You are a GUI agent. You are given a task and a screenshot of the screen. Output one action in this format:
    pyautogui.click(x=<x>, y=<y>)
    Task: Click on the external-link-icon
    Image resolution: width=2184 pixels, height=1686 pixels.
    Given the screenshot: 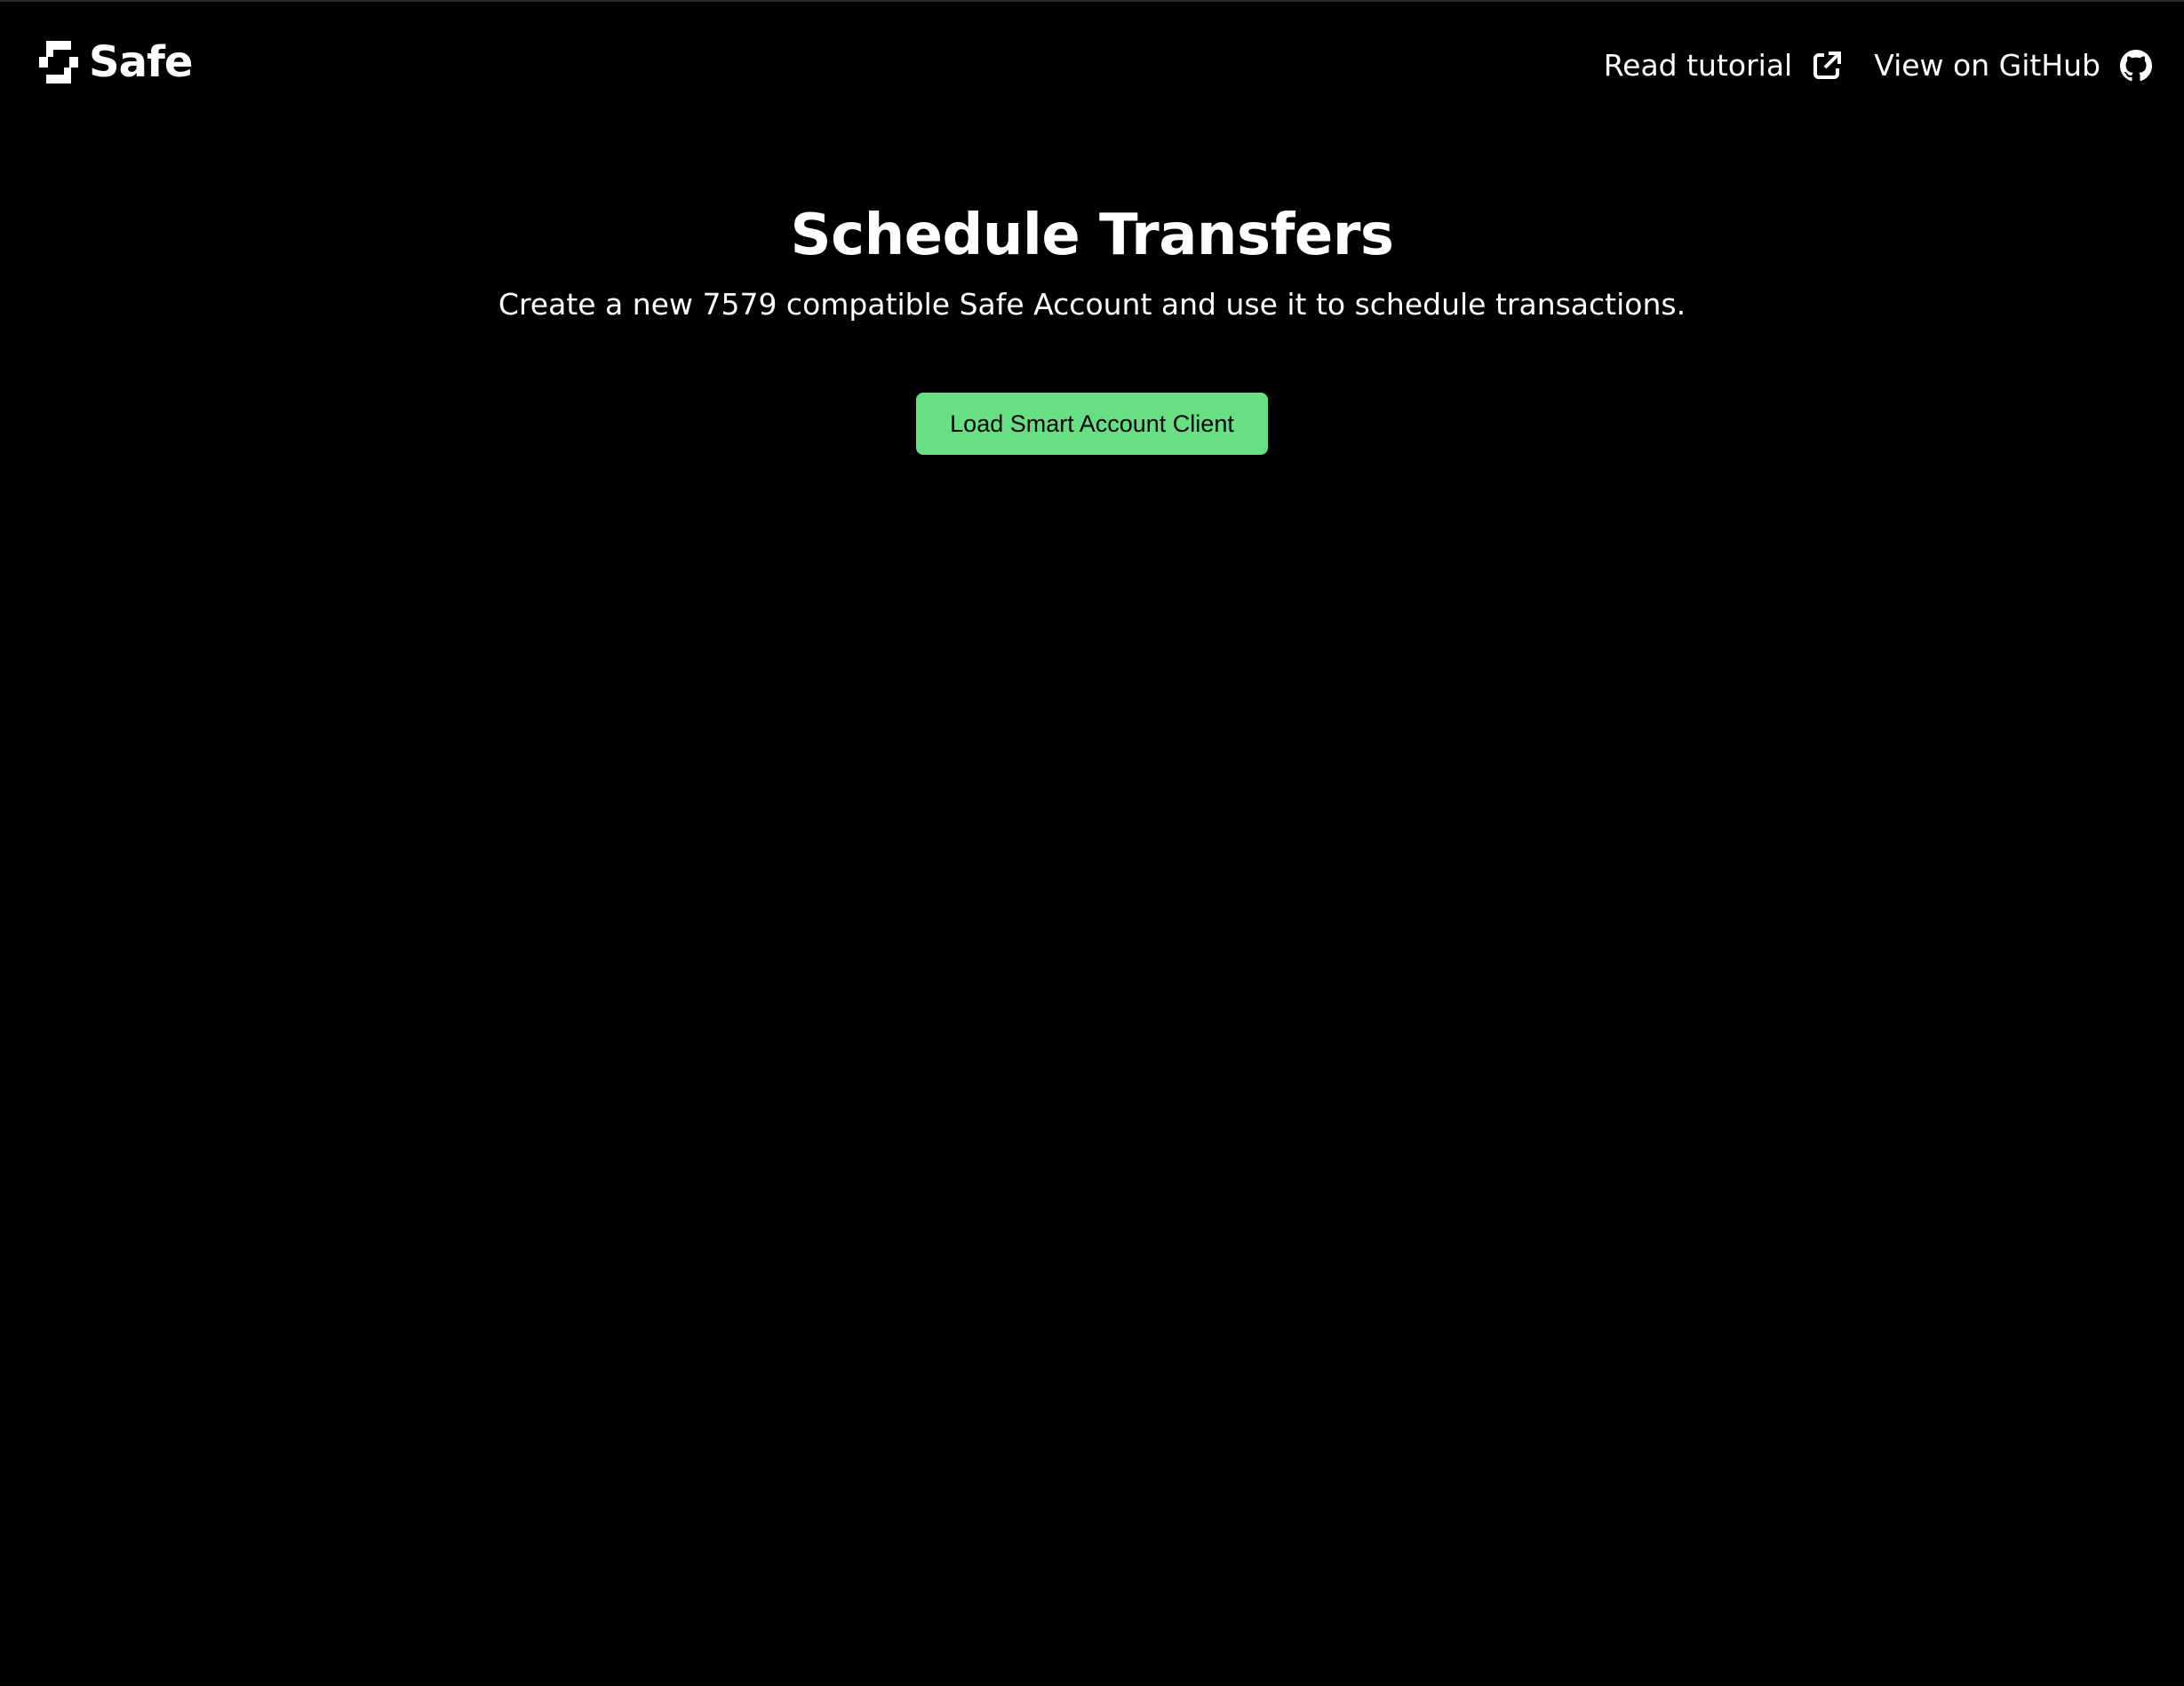 What is the action you would take?
    pyautogui.click(x=1827, y=66)
    